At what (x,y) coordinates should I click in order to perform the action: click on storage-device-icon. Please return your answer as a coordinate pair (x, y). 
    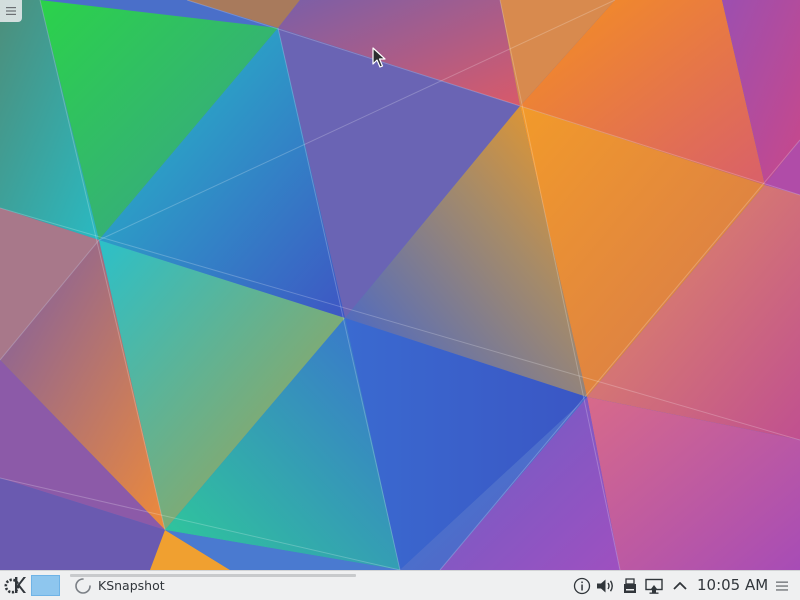
    Looking at the image, I should click on (630, 585).